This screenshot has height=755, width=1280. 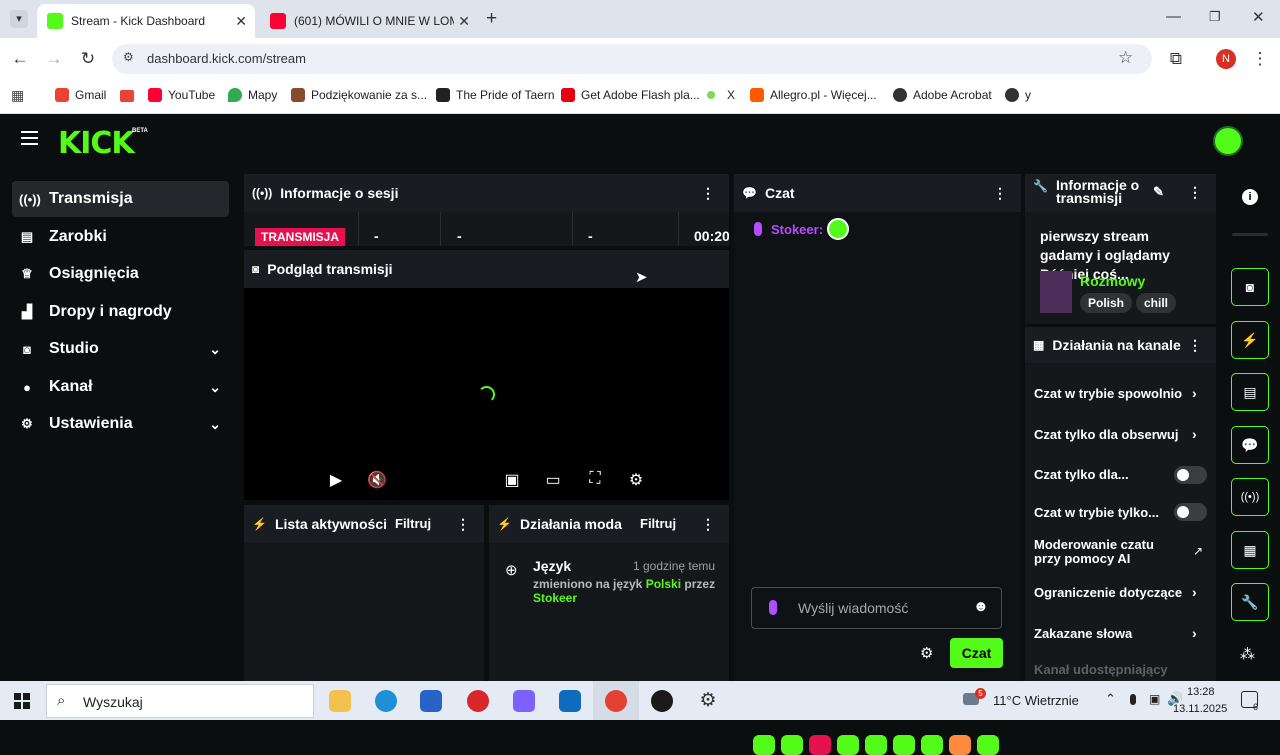 What do you see at coordinates (721, 95) in the screenshot?
I see `bookmark-x: X` at bounding box center [721, 95].